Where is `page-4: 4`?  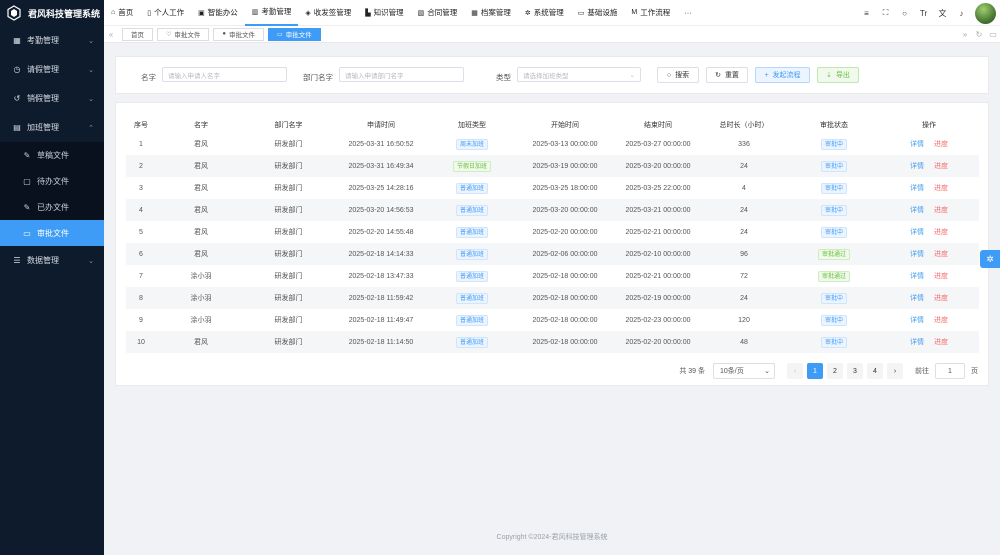 page-4: 4 is located at coordinates (875, 371).